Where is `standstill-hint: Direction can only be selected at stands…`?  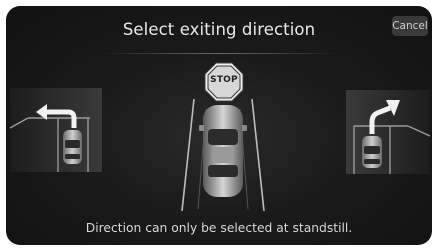
standstill-hint: Direction can only be selected at stands… is located at coordinates (219, 228).